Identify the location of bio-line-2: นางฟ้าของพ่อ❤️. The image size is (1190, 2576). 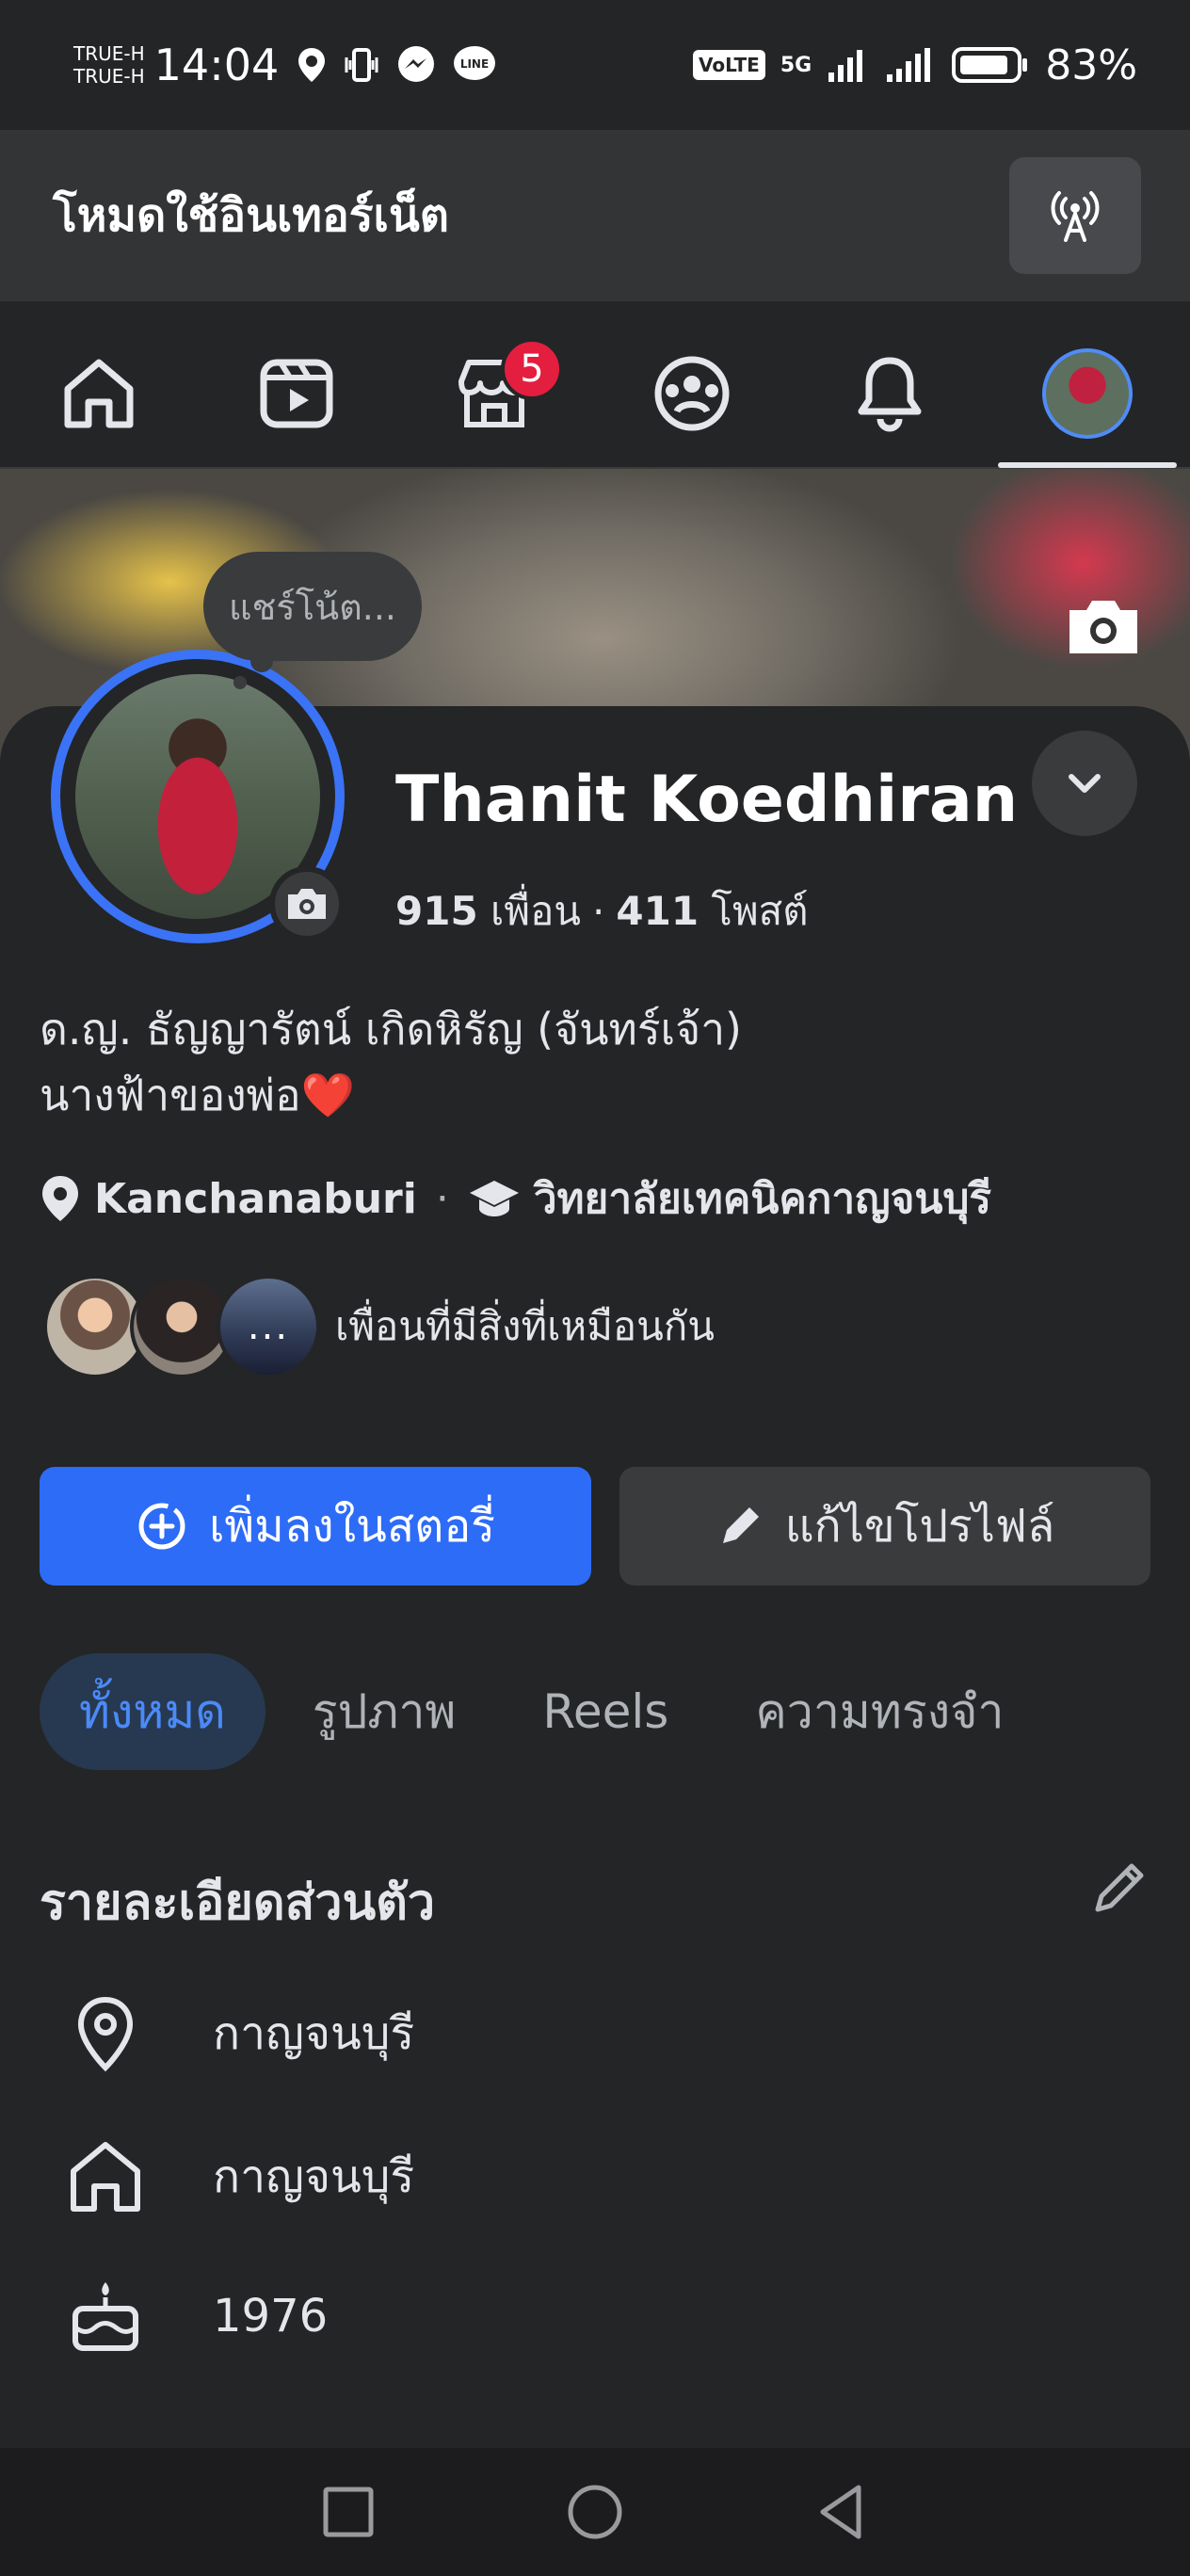
(391, 1095).